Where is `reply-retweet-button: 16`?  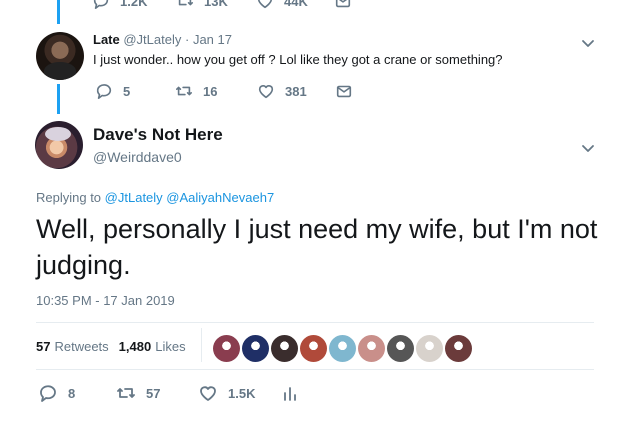 reply-retweet-button: 16 is located at coordinates (196, 91).